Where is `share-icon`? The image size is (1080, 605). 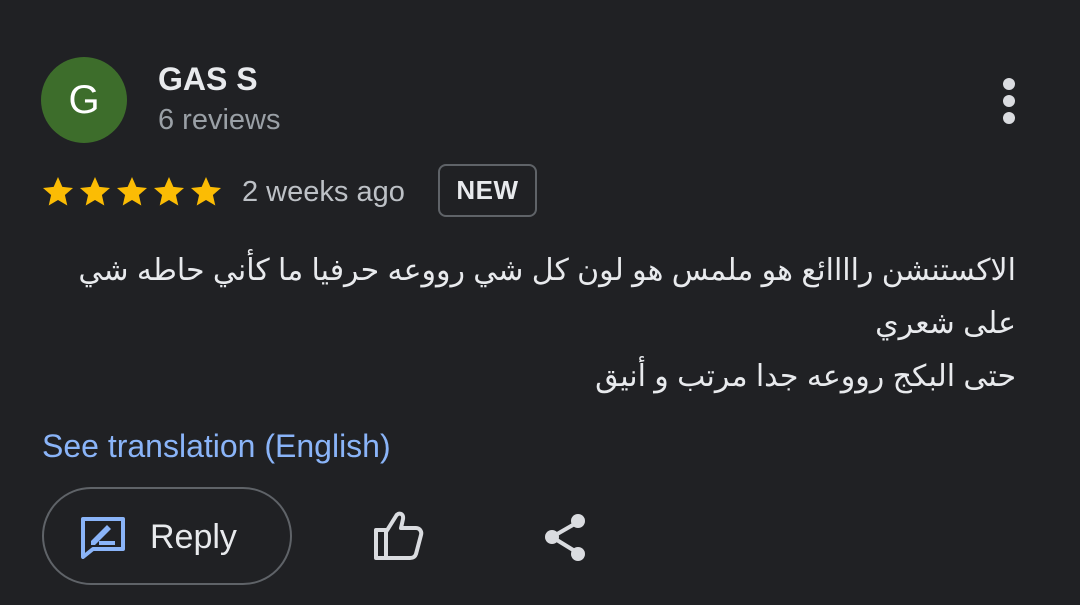
share-icon is located at coordinates (565, 537).